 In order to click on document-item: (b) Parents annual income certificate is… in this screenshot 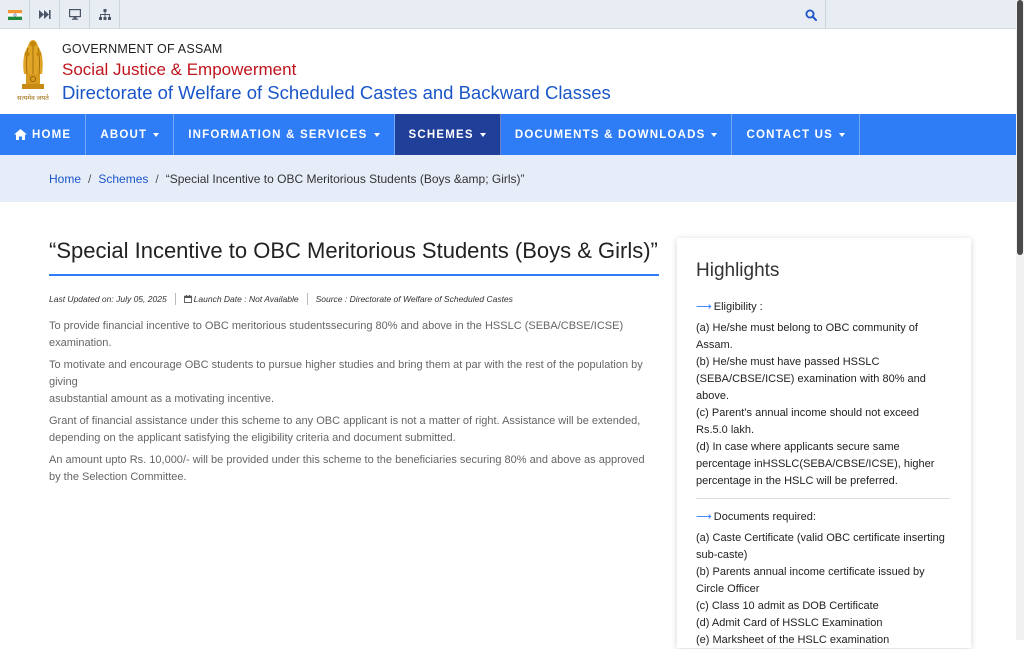, I will do `click(810, 580)`.